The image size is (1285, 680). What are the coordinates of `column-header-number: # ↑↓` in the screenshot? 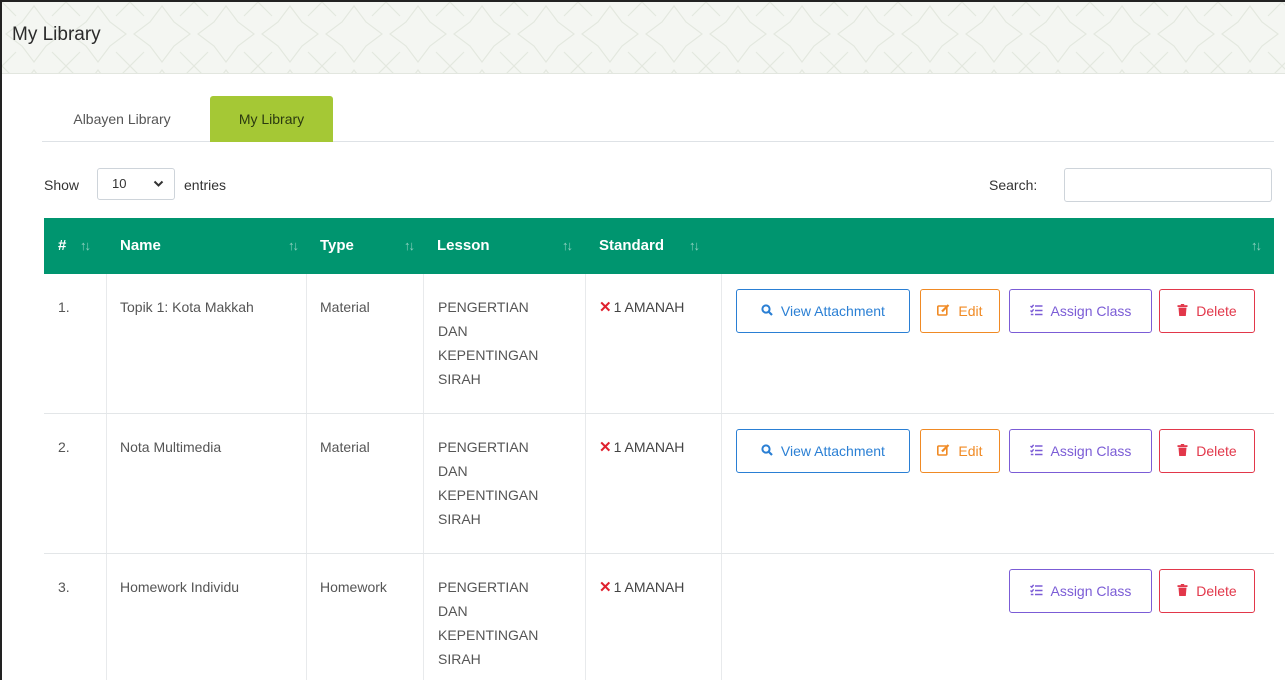 It's located at (75, 246).